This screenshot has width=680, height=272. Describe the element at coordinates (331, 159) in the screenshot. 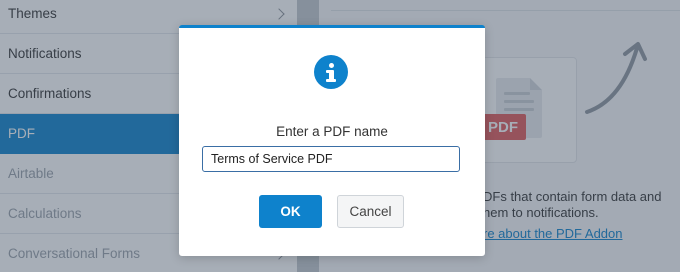

I see `pdf-name-input` at that location.